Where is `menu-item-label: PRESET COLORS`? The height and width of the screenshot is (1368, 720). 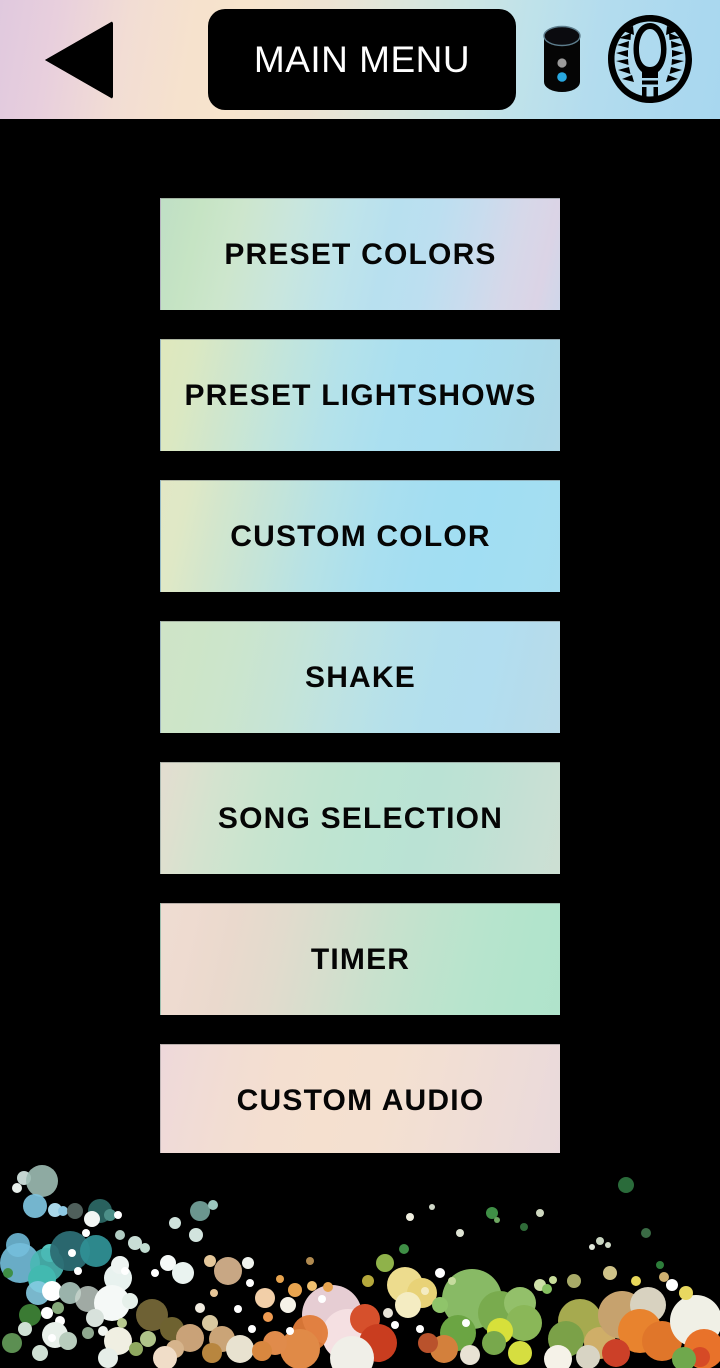 menu-item-label: PRESET COLORS is located at coordinates (360, 254).